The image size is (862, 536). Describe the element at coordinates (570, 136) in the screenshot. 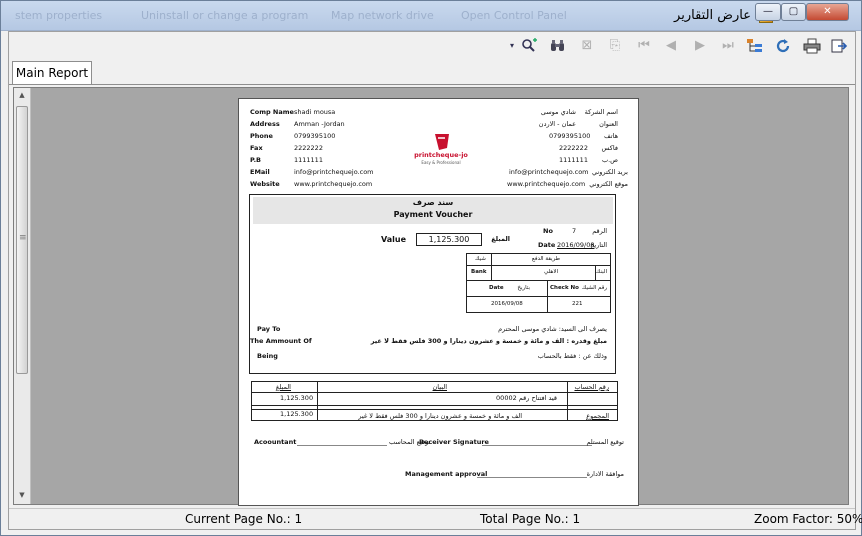

I see `company-phone-value-ar: 0799395100` at that location.